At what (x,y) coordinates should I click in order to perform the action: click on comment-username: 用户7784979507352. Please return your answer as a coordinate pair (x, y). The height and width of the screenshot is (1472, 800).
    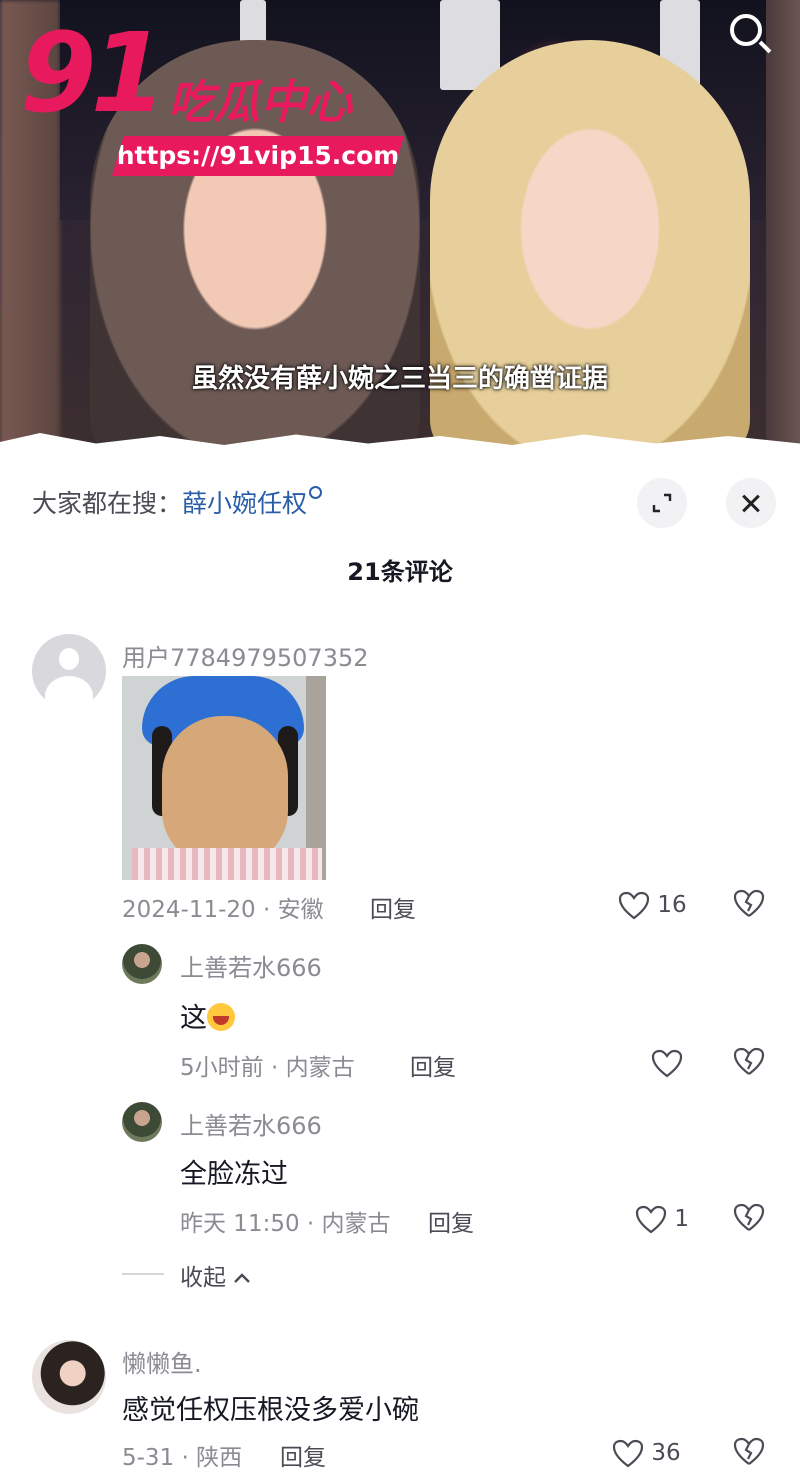
    Looking at the image, I should click on (245, 655).